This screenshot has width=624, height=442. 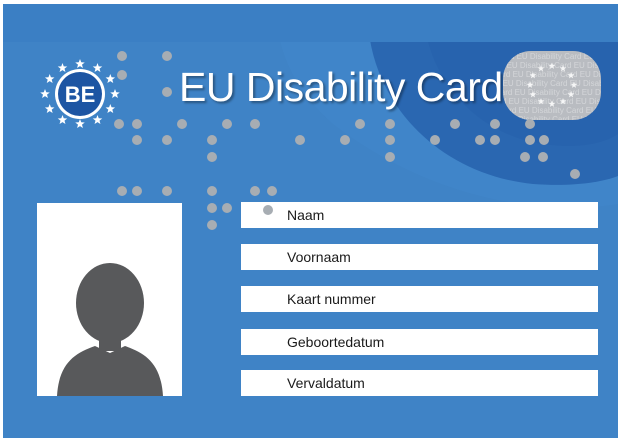 I want to click on field-geboortedatum: Geboortedatum, so click(x=419, y=342).